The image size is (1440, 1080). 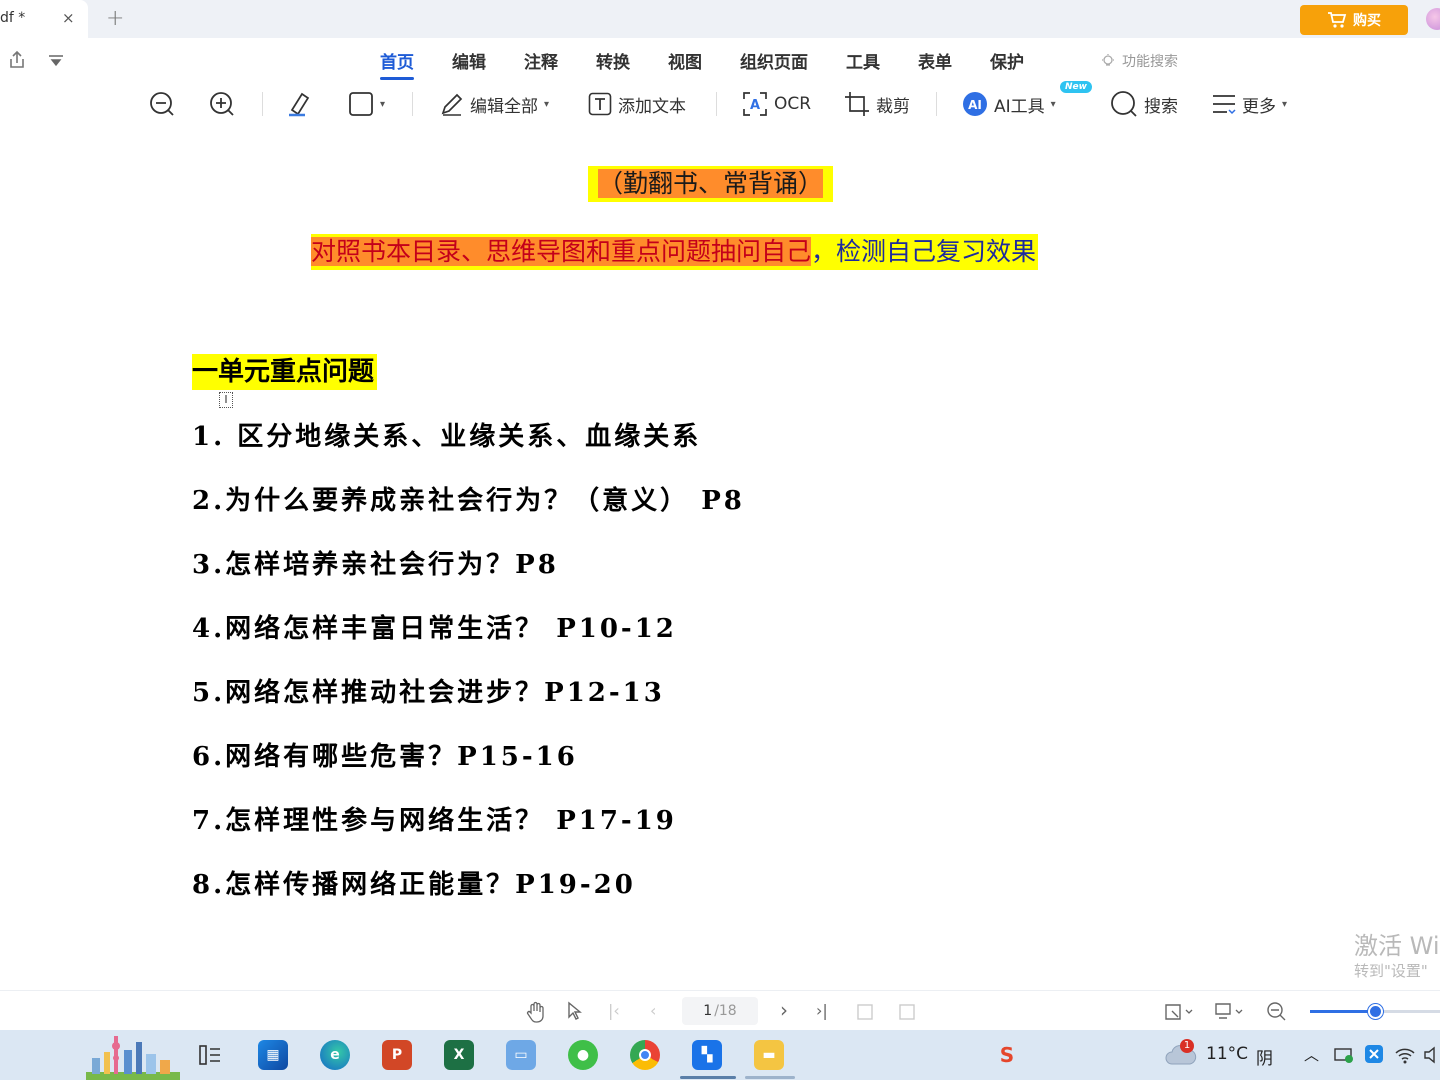 What do you see at coordinates (720, 60) in the screenshot?
I see `menu-bar: 首页 编辑 注释 转换 视图 组织页面 工具 表单 保护 功能搜索` at bounding box center [720, 60].